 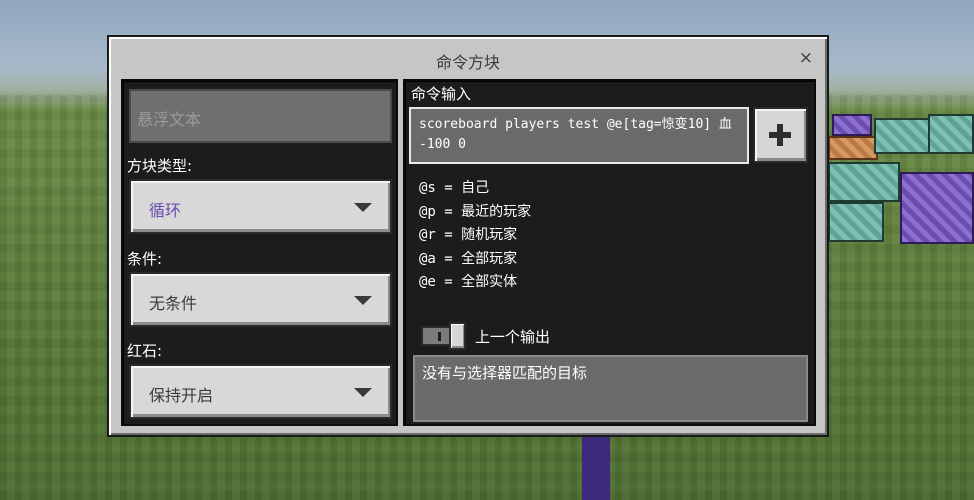 I want to click on condition-dropdown: 无条件, so click(x=260, y=299).